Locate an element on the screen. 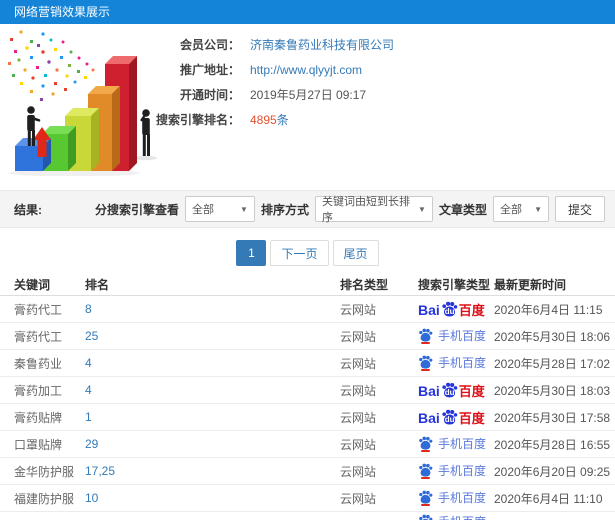 This screenshot has height=520, width=615. table-row: 金华防护服 17,25 云网站 手机百度 2020年6月20日 09:25 is located at coordinates (307, 471).